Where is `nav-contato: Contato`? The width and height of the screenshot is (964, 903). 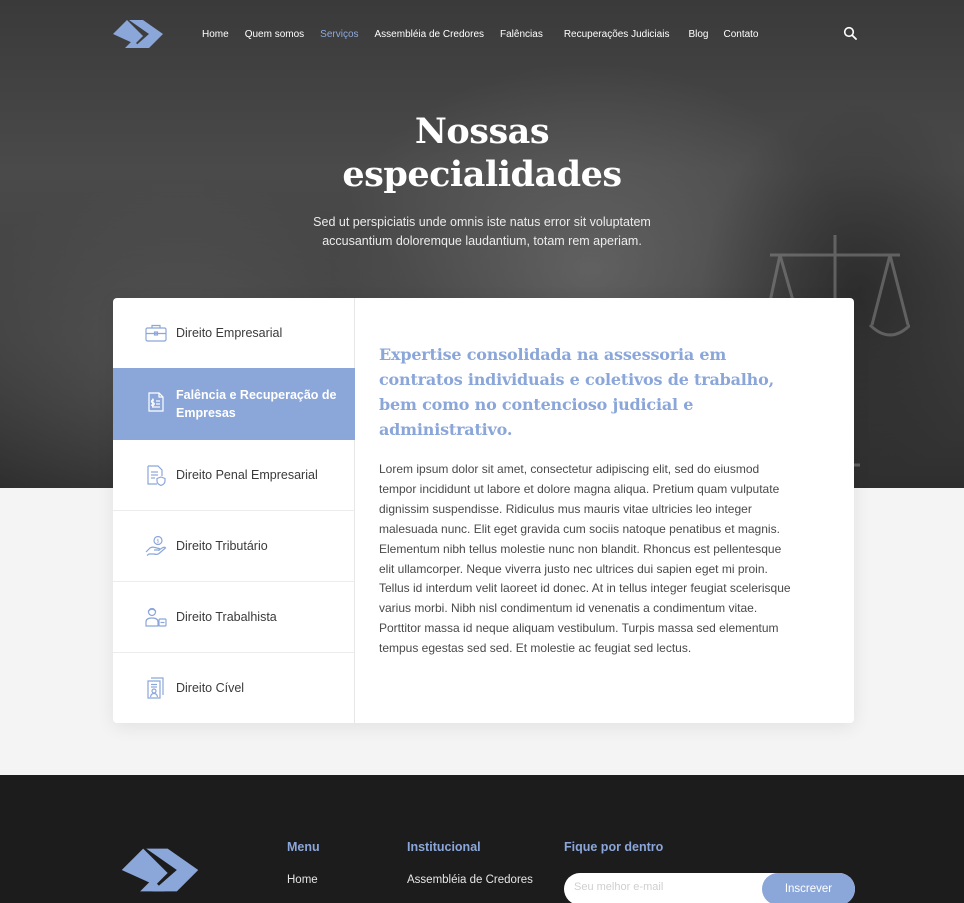 nav-contato: Contato is located at coordinates (740, 34).